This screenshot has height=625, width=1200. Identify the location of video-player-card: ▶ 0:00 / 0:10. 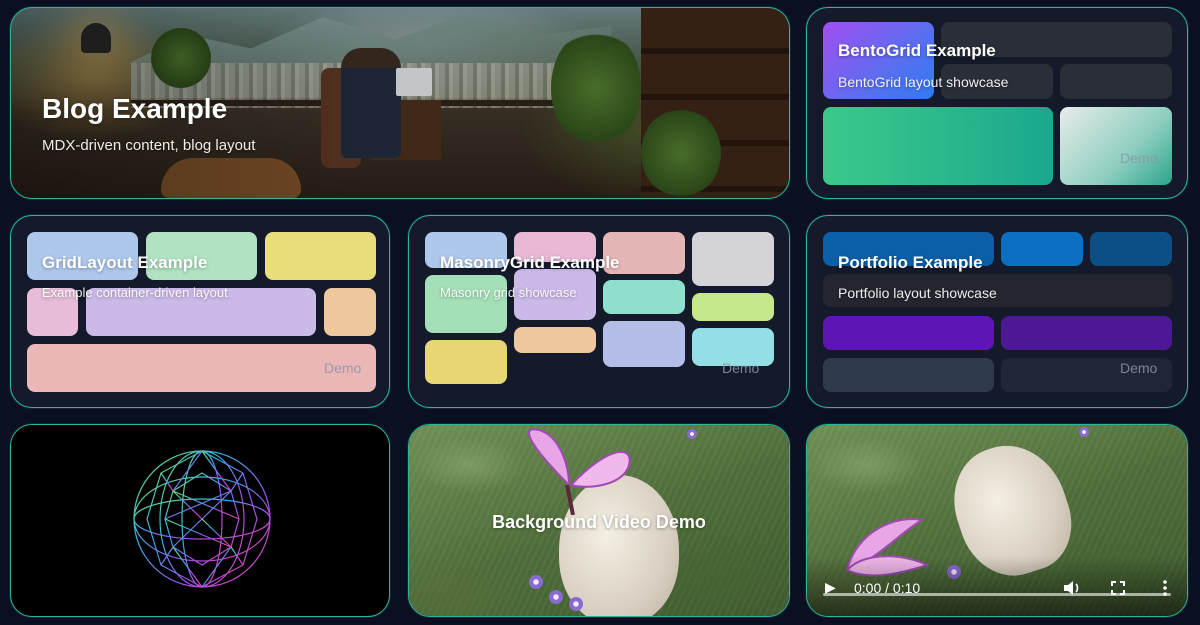
(997, 520).